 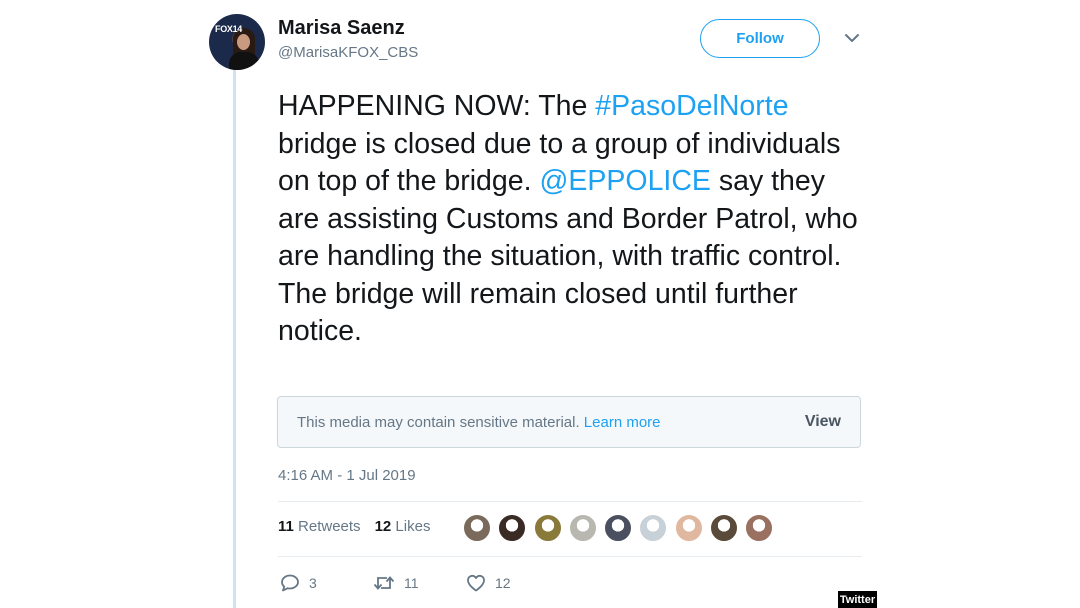 What do you see at coordinates (625, 181) in the screenshot?
I see `mention-link: @EPPOLICE` at bounding box center [625, 181].